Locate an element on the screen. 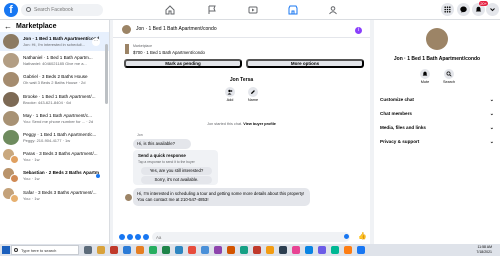 The height and width of the screenshot is (256, 500). chat-members-row: Chat members ⌄ is located at coordinates (438, 114).